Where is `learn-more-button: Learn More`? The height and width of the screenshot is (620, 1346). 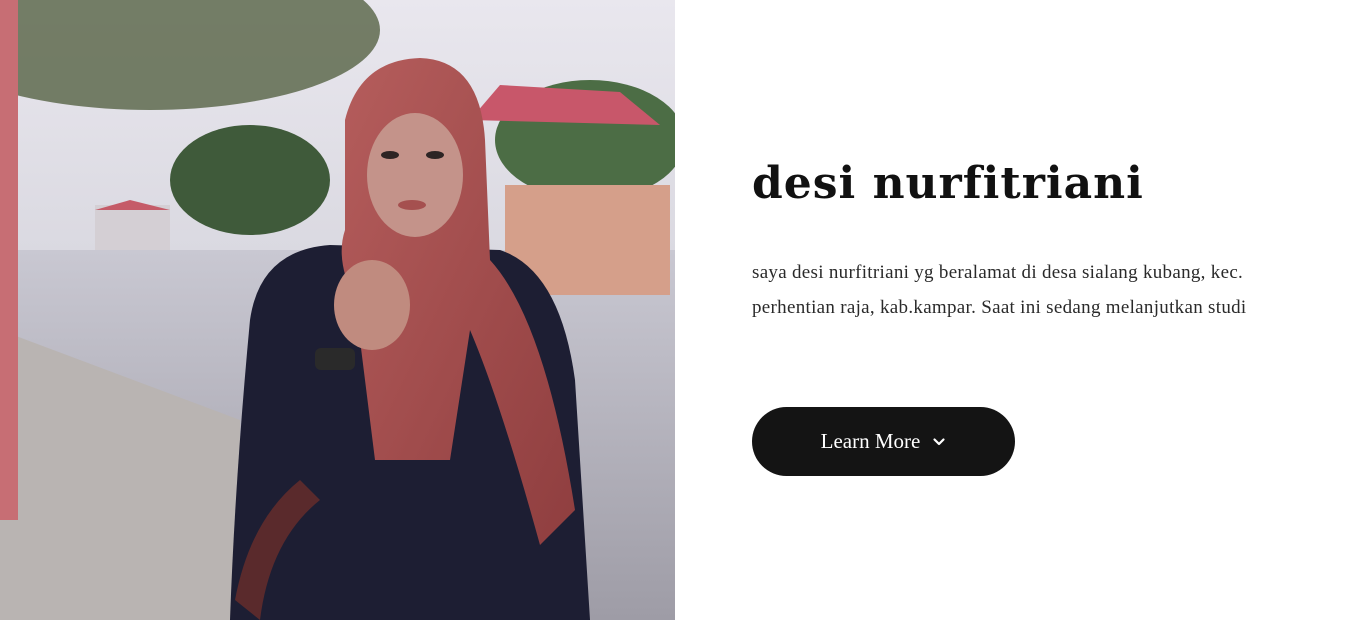 learn-more-button: Learn More is located at coordinates (883, 441).